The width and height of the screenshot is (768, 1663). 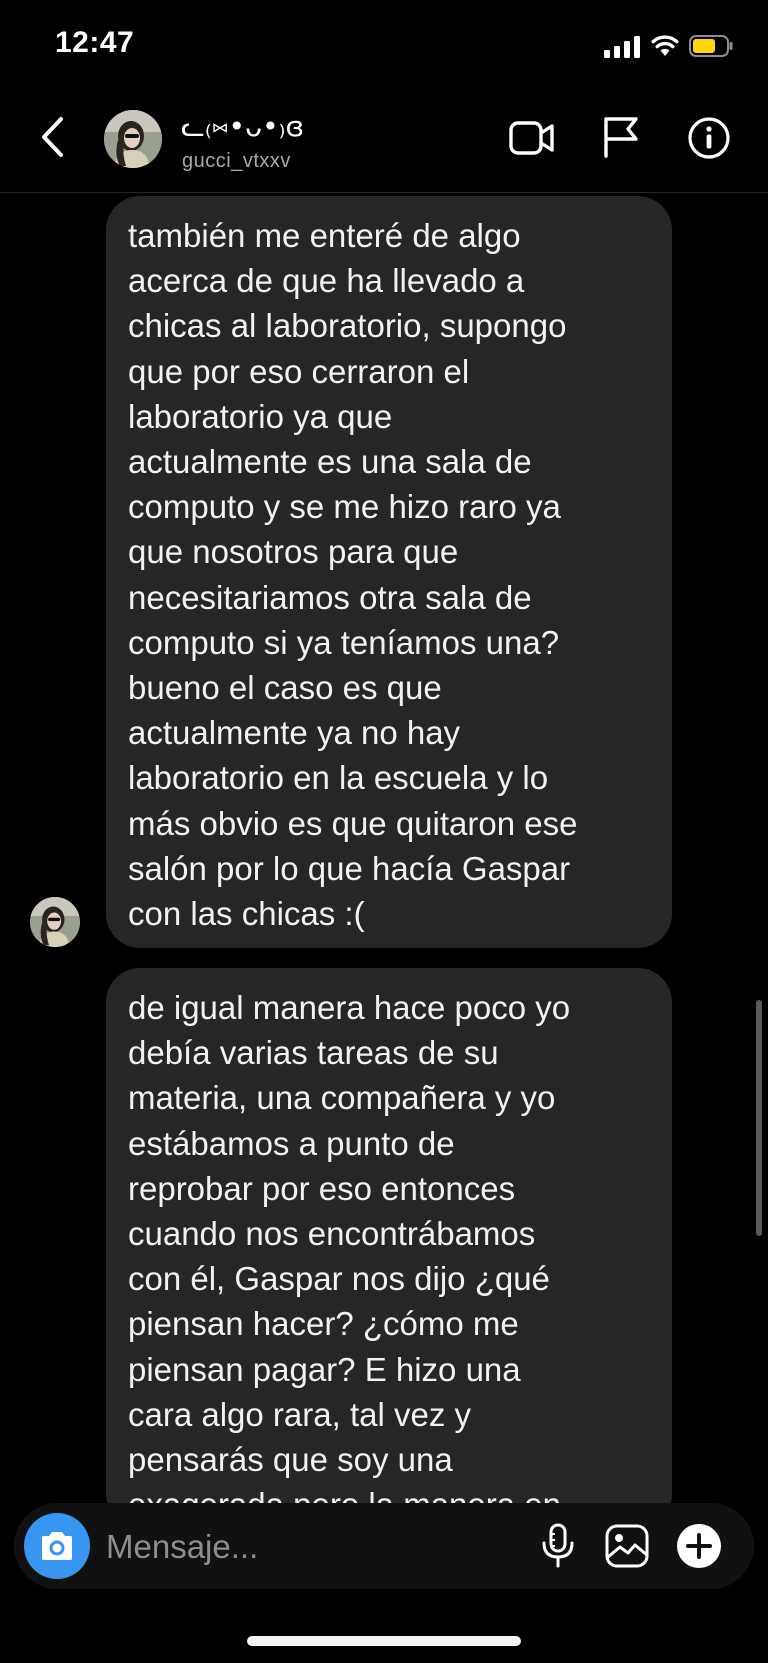 I want to click on camera-button, so click(x=57, y=1546).